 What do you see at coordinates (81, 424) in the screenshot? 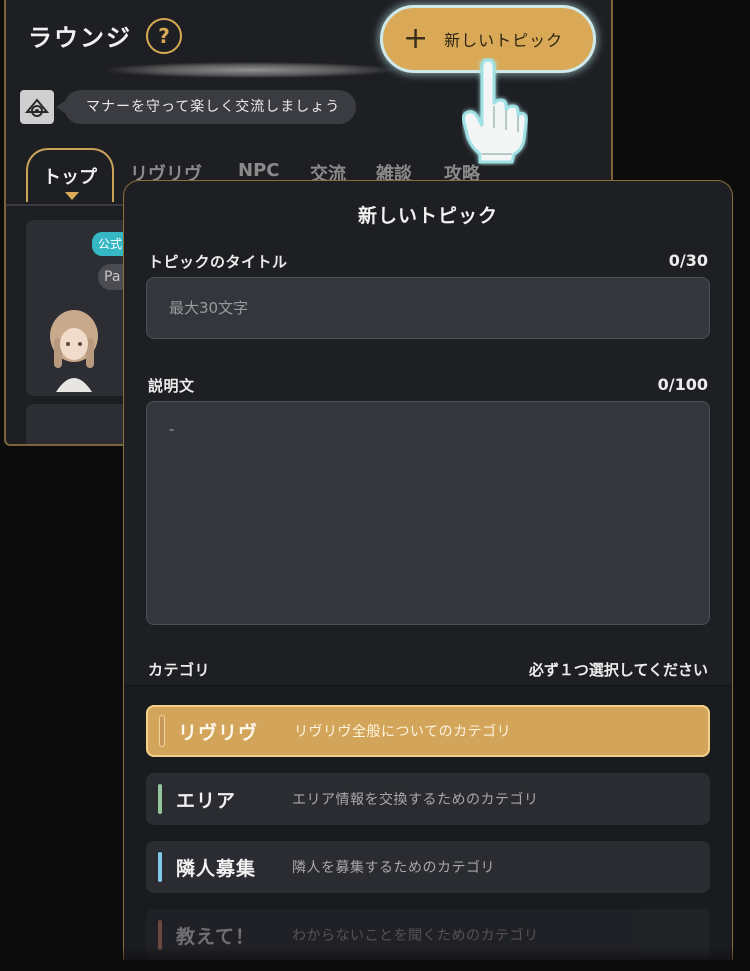
I see `topic-card` at bounding box center [81, 424].